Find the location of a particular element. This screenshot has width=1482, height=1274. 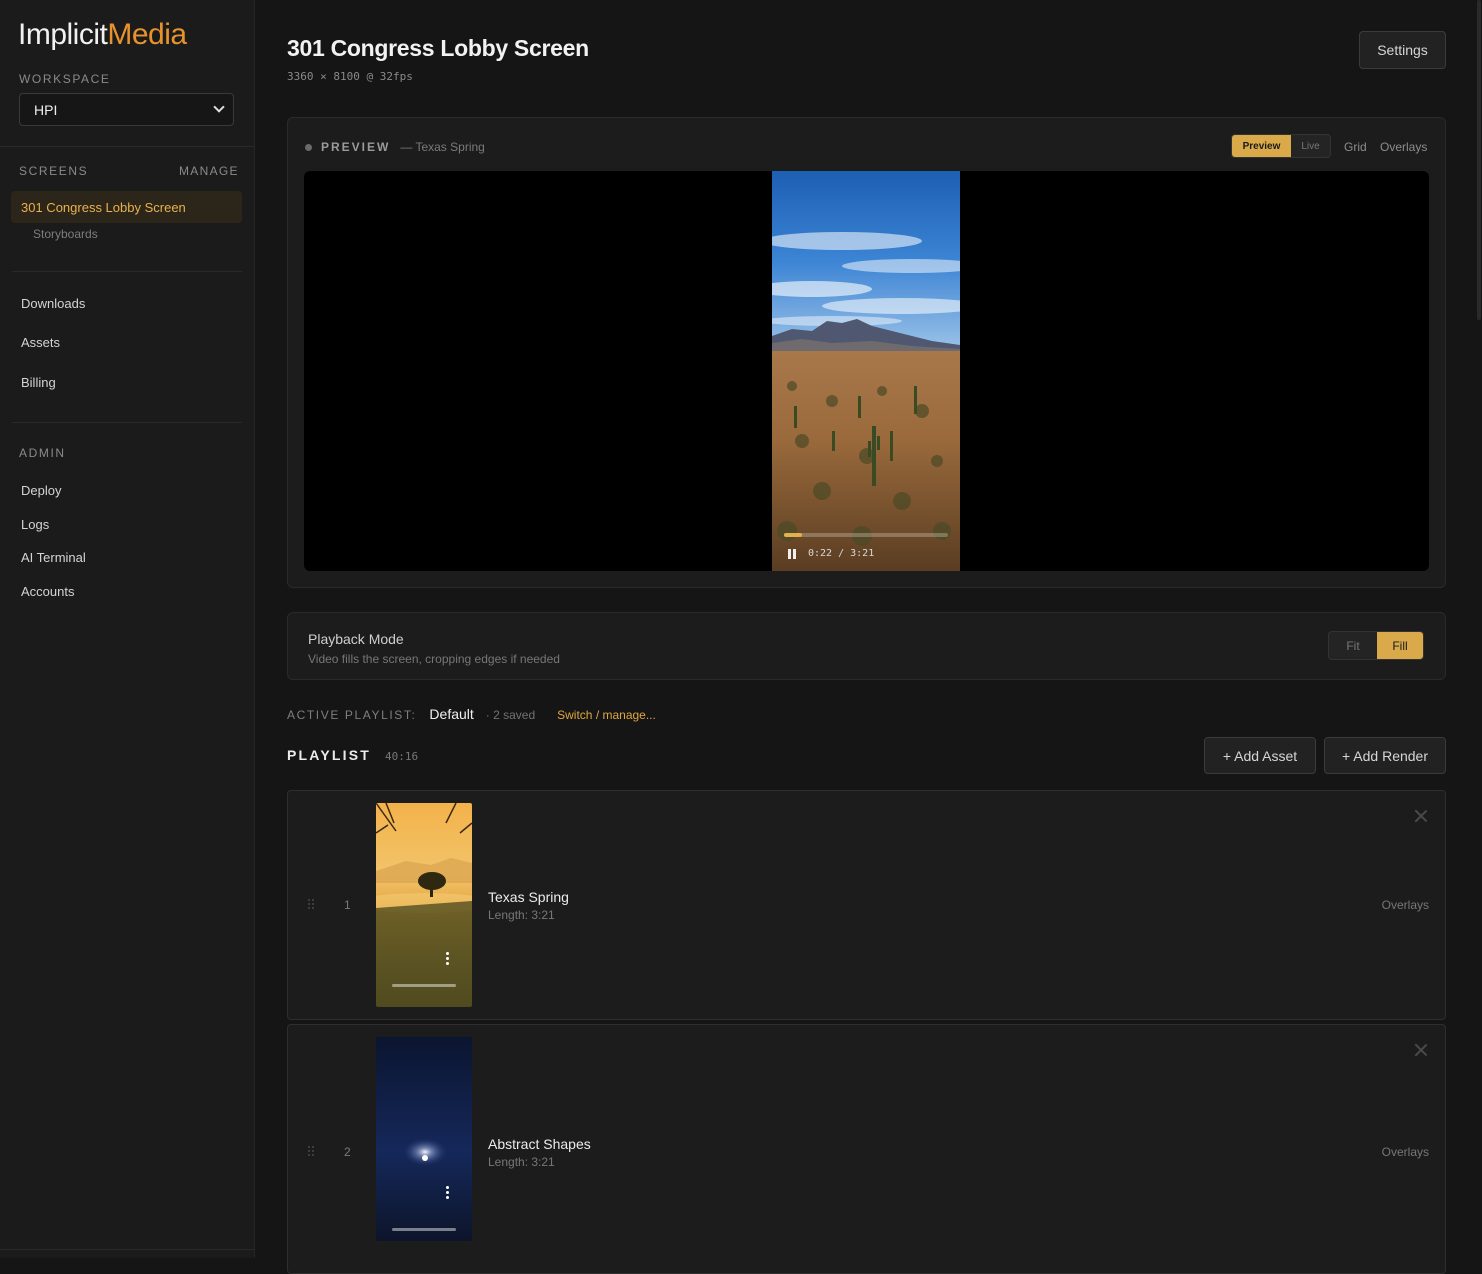

abstract-shapes-image is located at coordinates (424, 1139).